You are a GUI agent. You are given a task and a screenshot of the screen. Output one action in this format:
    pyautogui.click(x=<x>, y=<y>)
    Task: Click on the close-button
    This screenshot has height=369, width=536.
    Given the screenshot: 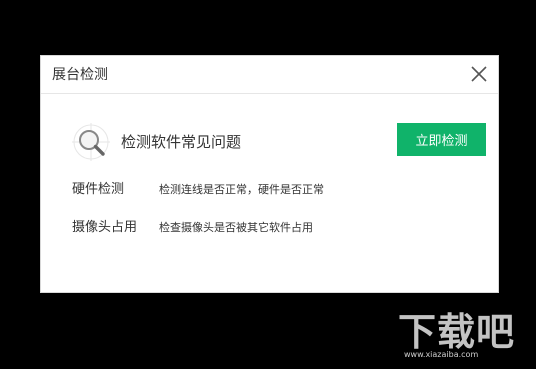 What is the action you would take?
    pyautogui.click(x=479, y=74)
    